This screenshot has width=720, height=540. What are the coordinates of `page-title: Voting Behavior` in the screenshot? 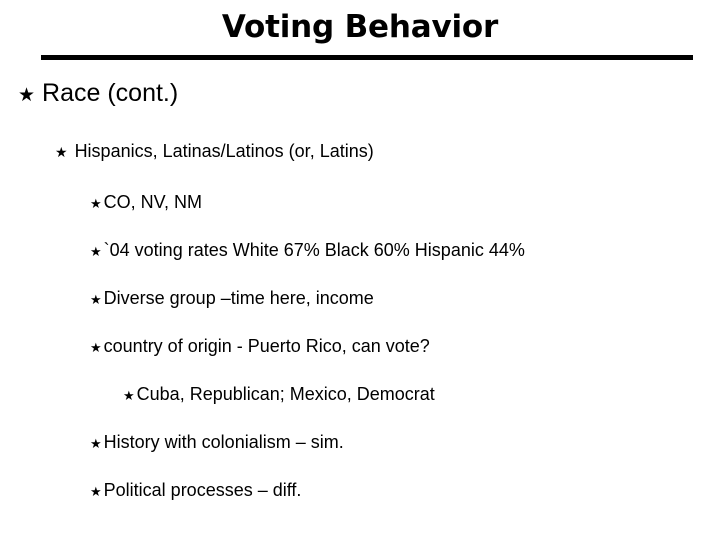 It's located at (360, 27).